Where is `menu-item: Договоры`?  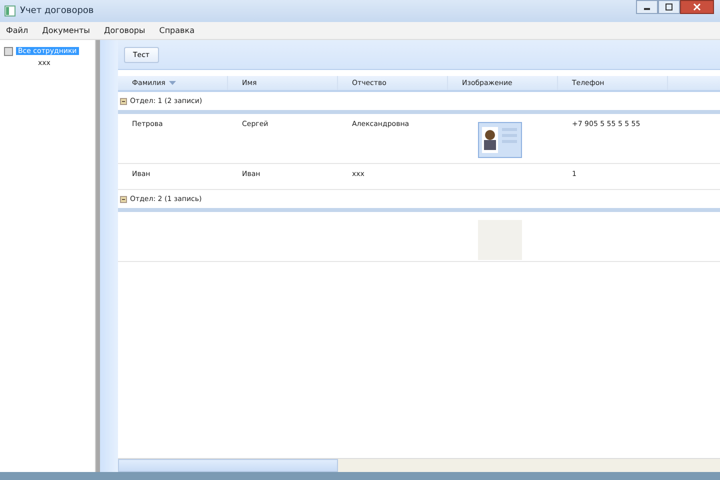 menu-item: Договоры is located at coordinates (125, 30).